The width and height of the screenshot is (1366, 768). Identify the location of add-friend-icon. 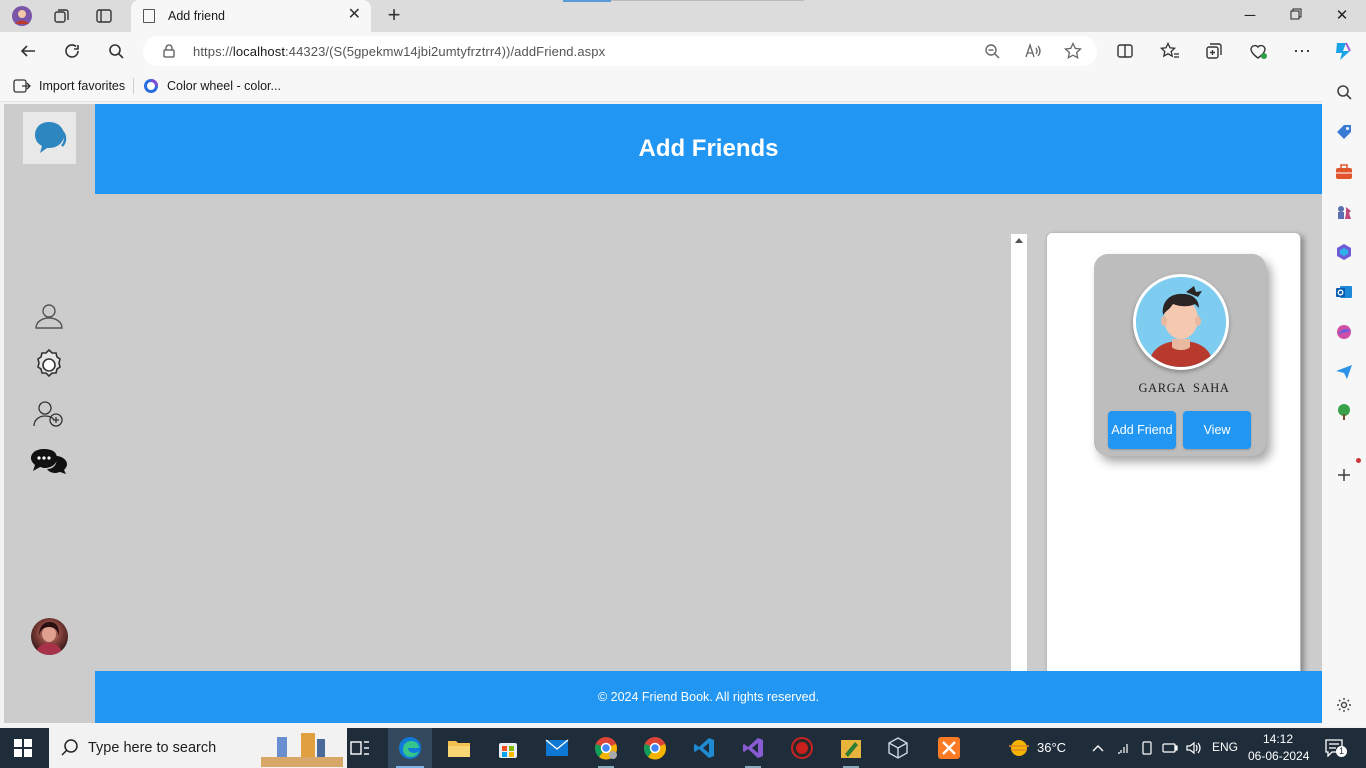
(49, 414).